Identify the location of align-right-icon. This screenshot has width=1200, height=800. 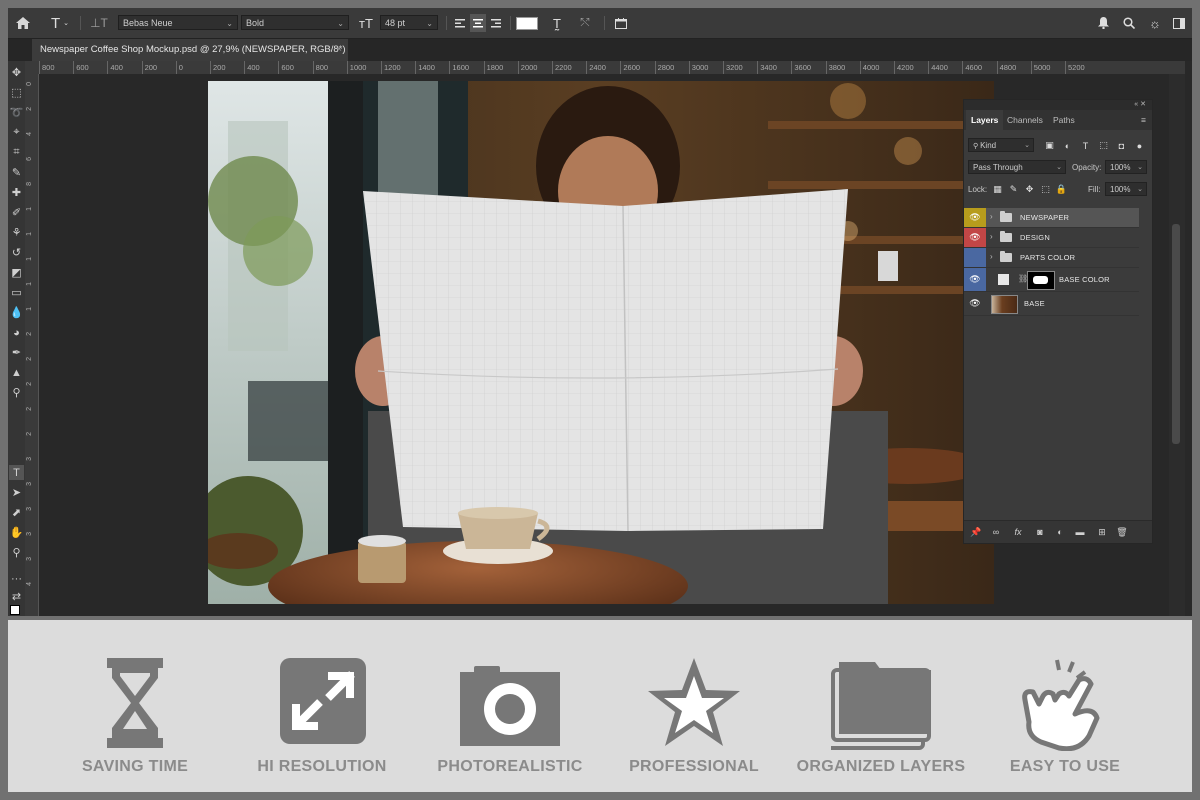
(496, 23).